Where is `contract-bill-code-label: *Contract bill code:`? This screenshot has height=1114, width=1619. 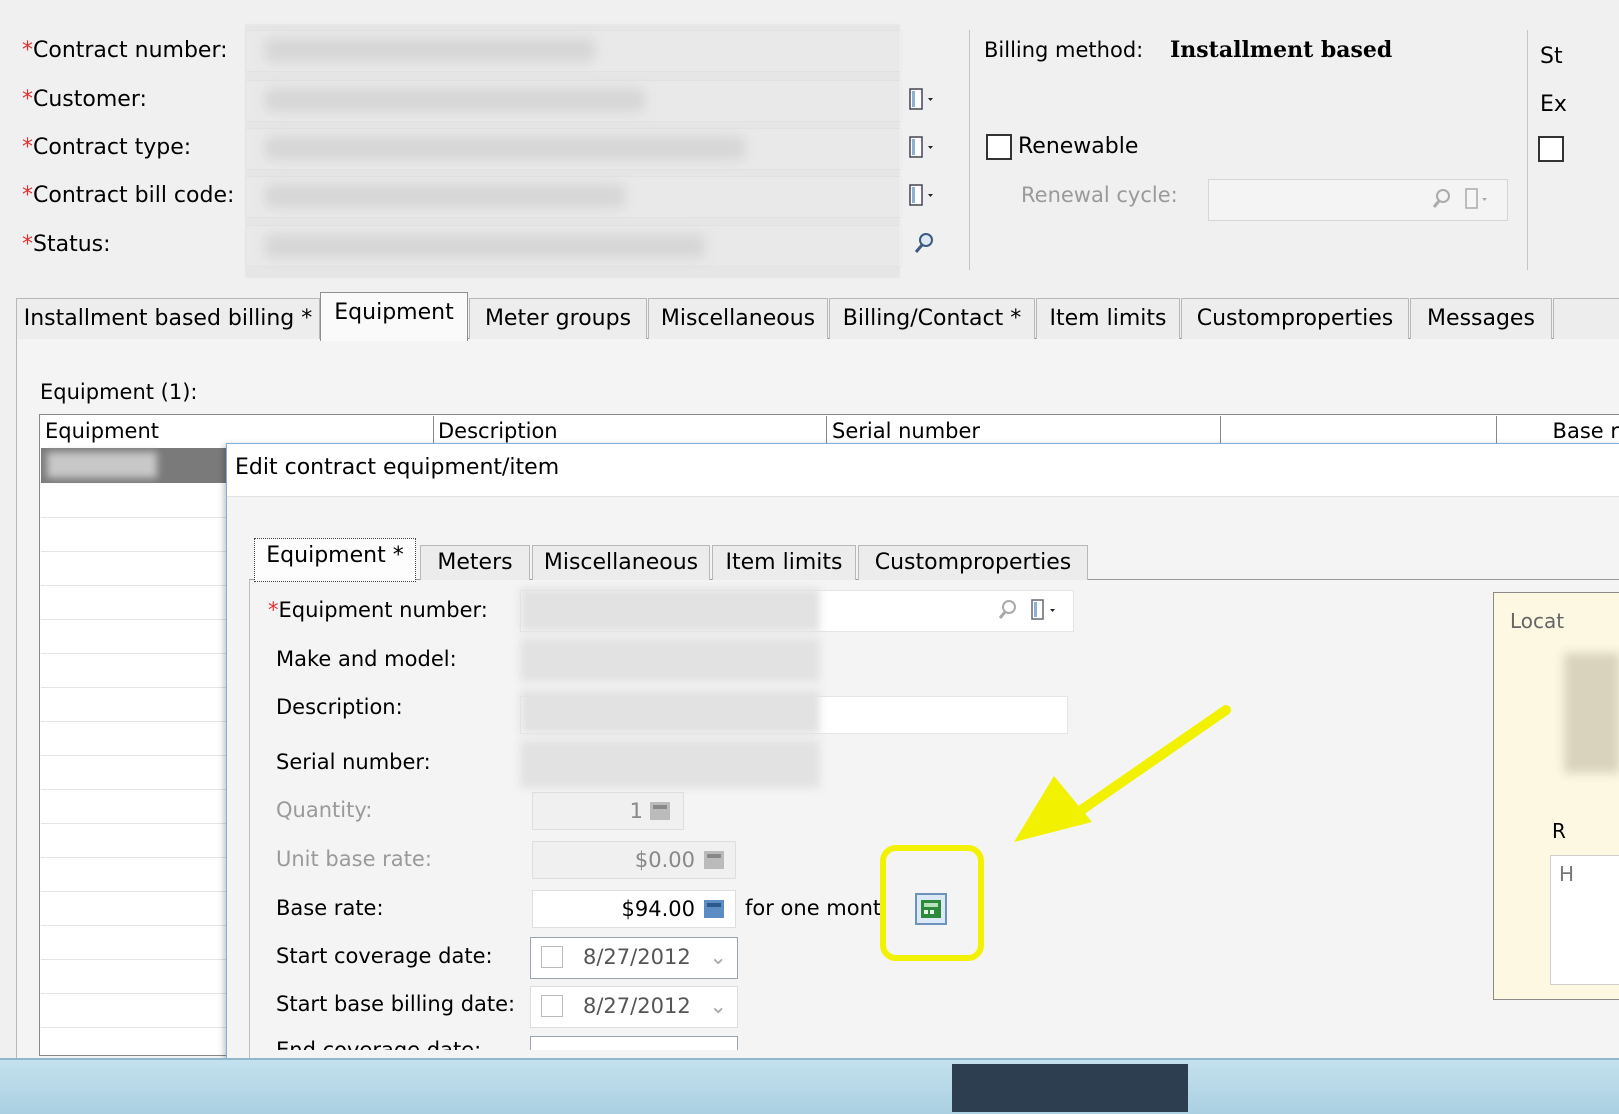 contract-bill-code-label: *Contract bill code: is located at coordinates (128, 195).